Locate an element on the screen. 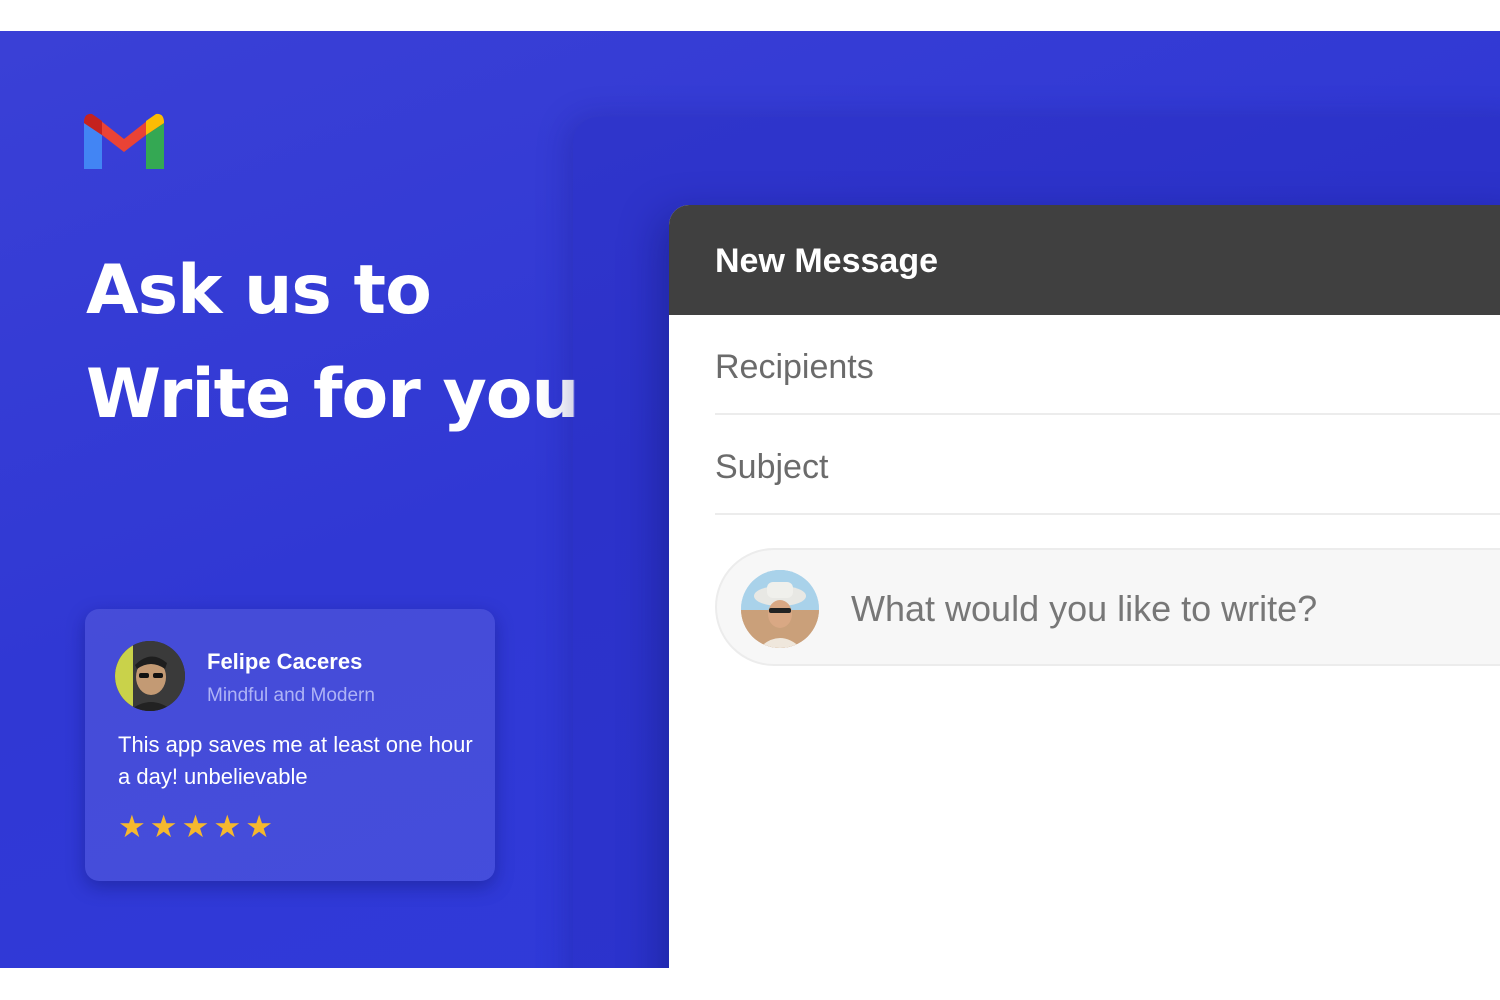  reviewer-role: Mindful and Modern is located at coordinates (291, 695).